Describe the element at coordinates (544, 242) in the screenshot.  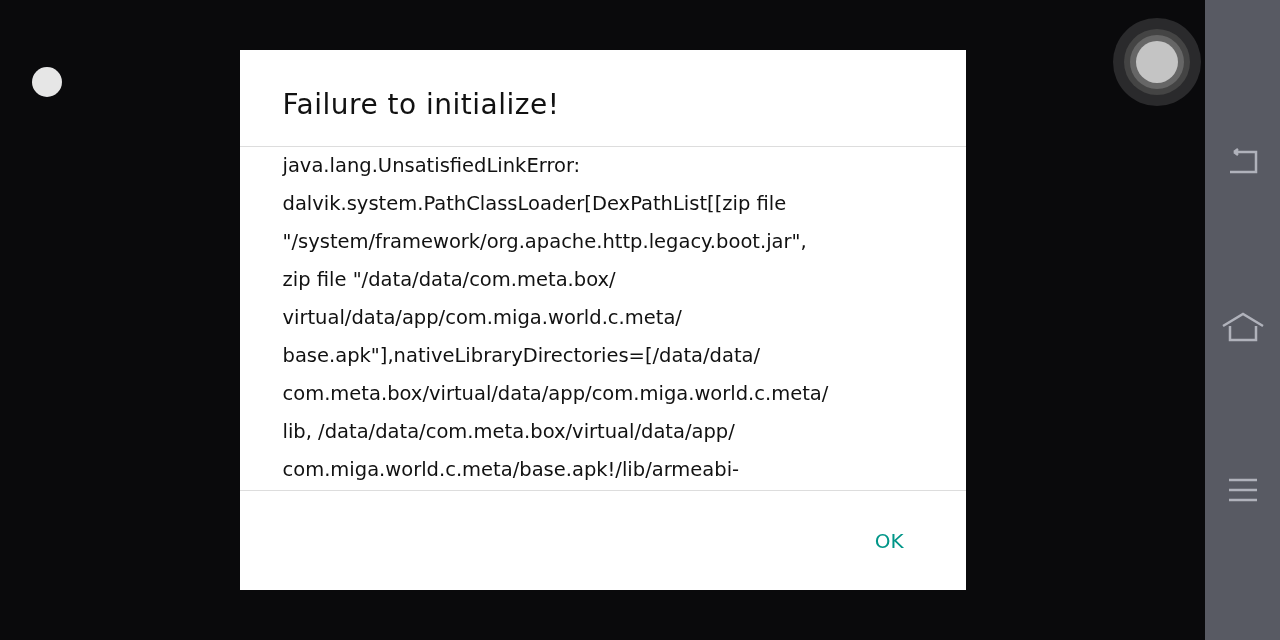
I see `error-message-line: "/system/framework/org.apache.http.legacy.boot.jar",` at that location.